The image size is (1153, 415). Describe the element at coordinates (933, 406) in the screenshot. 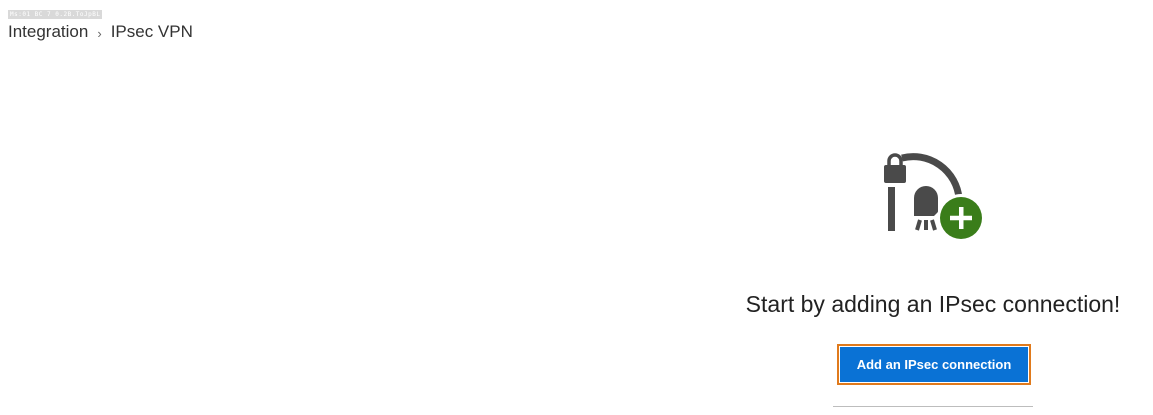

I see `divider` at that location.